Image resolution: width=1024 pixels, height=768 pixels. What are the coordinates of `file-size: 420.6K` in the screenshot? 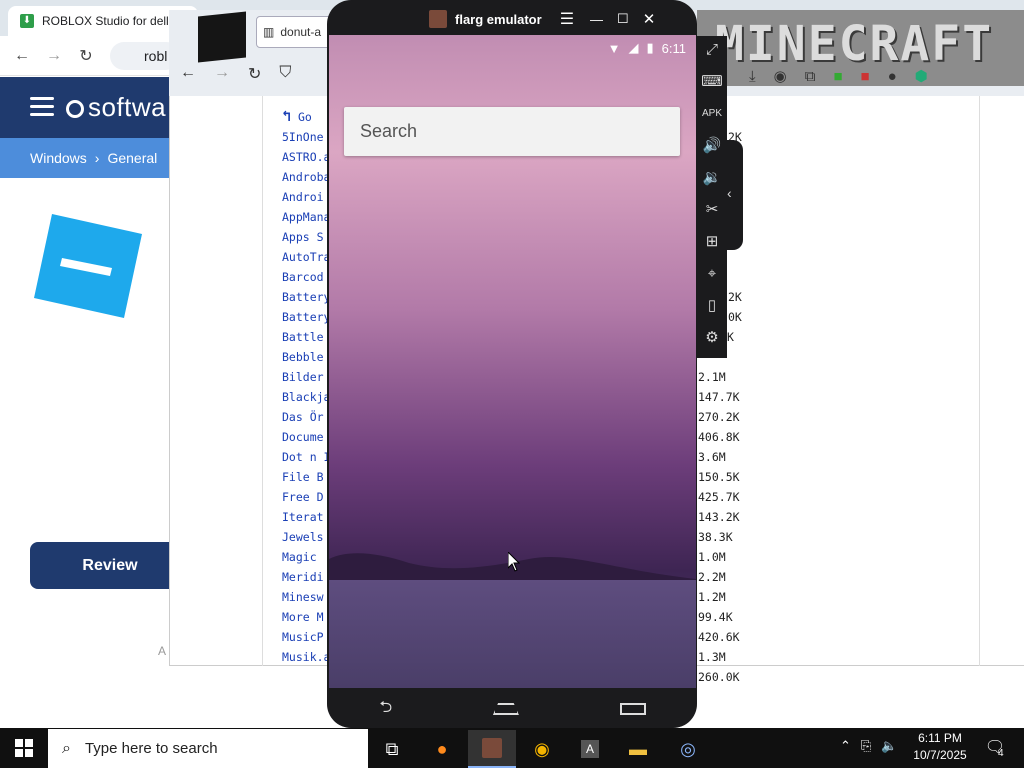 It's located at (719, 637).